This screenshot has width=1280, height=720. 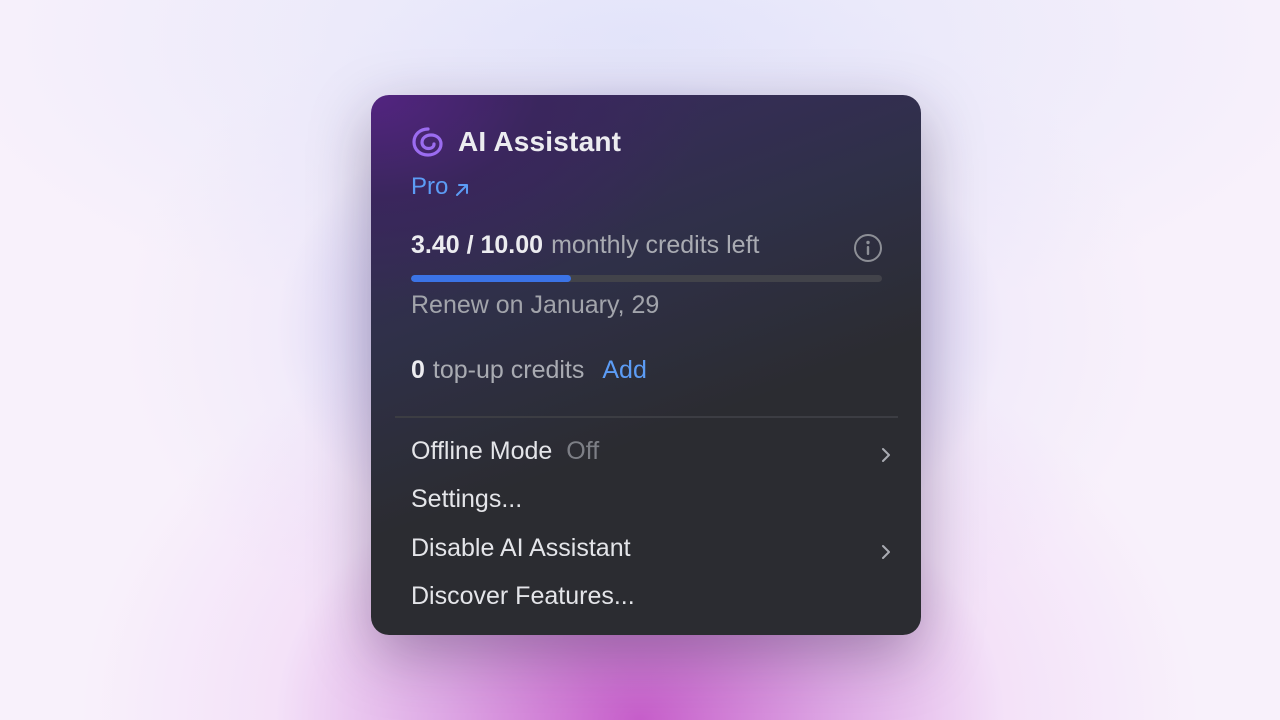 What do you see at coordinates (482, 450) in the screenshot?
I see `menu-item-label: Offline Mode` at bounding box center [482, 450].